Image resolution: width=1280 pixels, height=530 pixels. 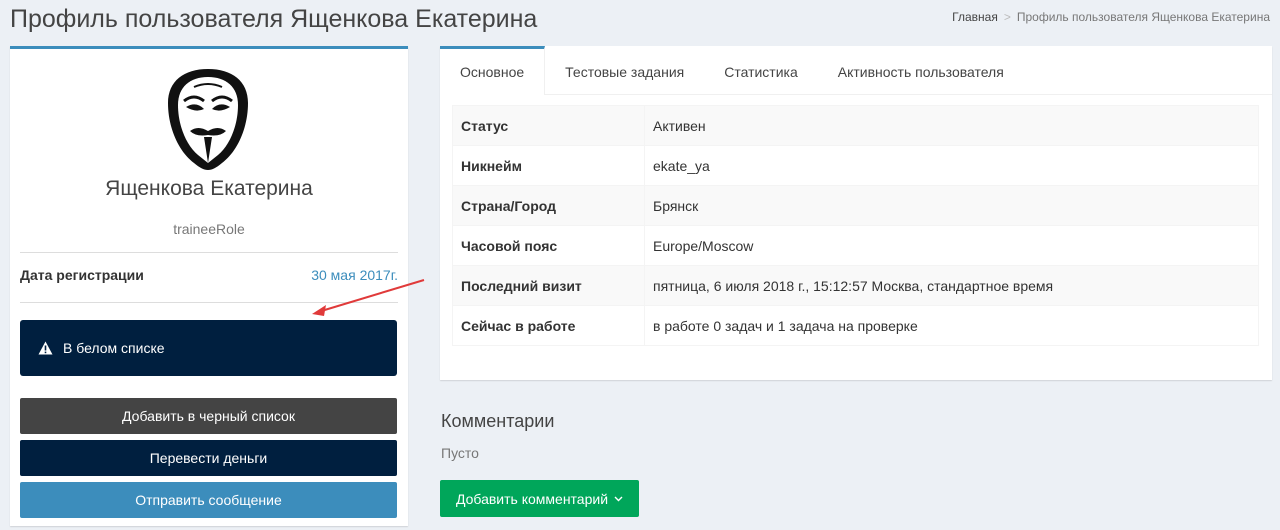 What do you see at coordinates (548, 205) in the screenshot?
I see `row-key: Страна/Город` at bounding box center [548, 205].